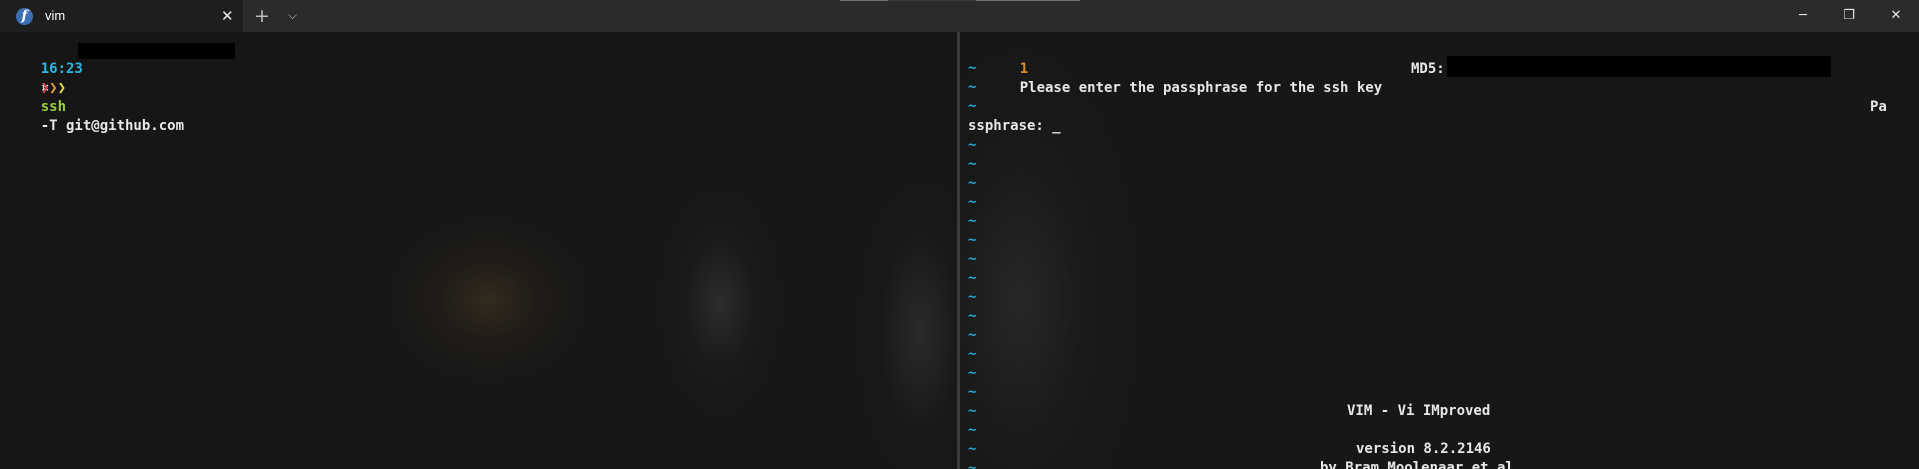 The width and height of the screenshot is (1919, 469). I want to click on chevron-icon-3: ❯, so click(62, 88).